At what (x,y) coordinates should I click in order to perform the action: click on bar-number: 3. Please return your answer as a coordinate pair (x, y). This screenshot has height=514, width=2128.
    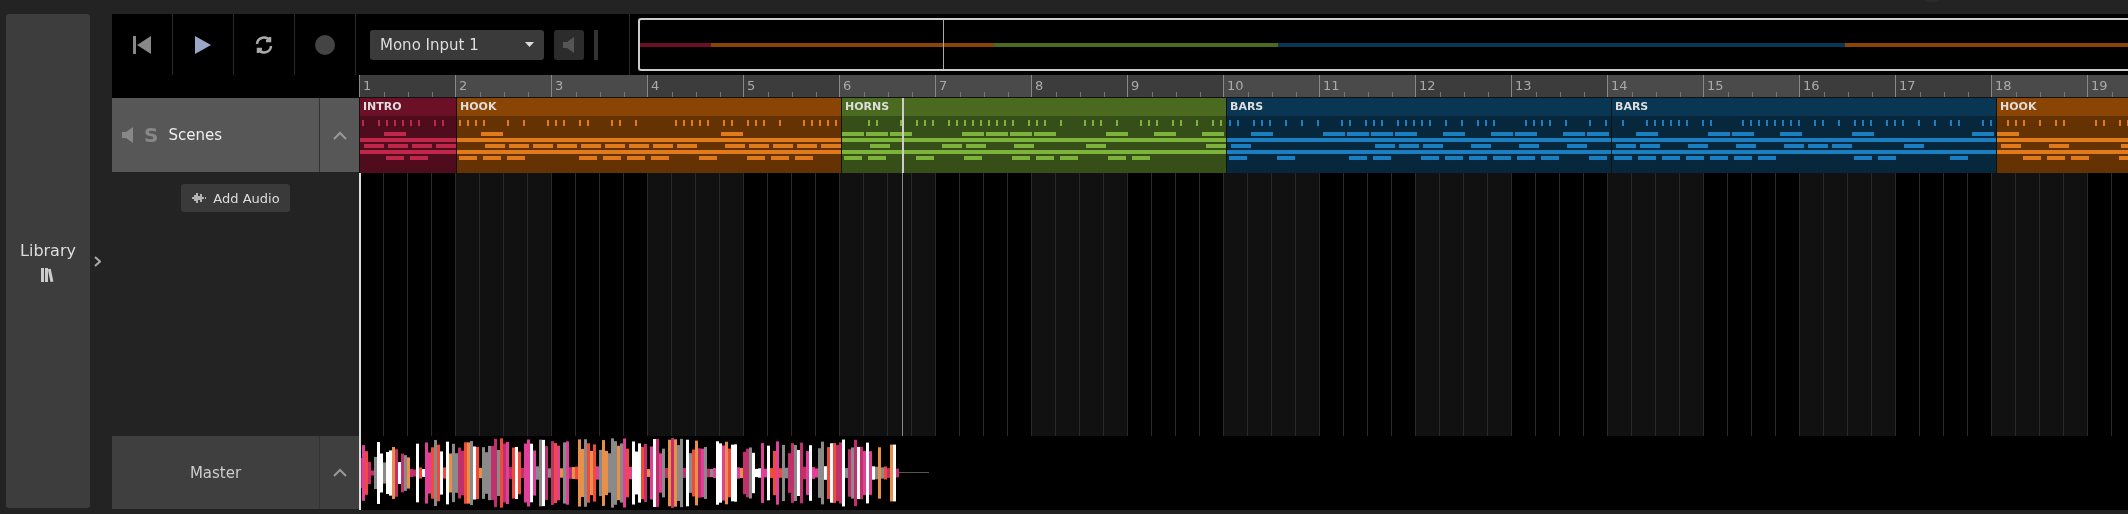
    Looking at the image, I should click on (559, 85).